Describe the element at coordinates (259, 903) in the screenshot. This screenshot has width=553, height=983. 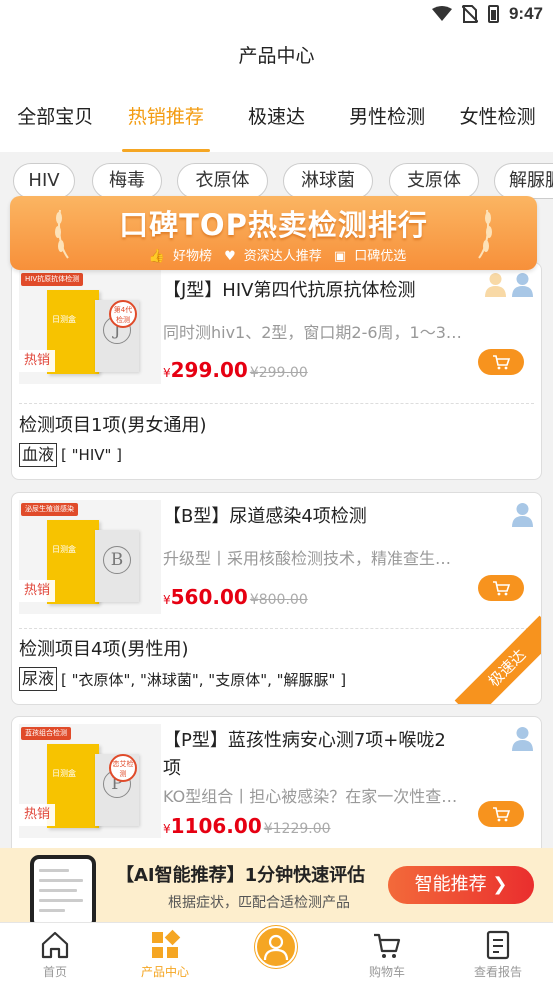
I see `ai-banner-subtitle: 根据症状，匹配合适检测产品` at that location.